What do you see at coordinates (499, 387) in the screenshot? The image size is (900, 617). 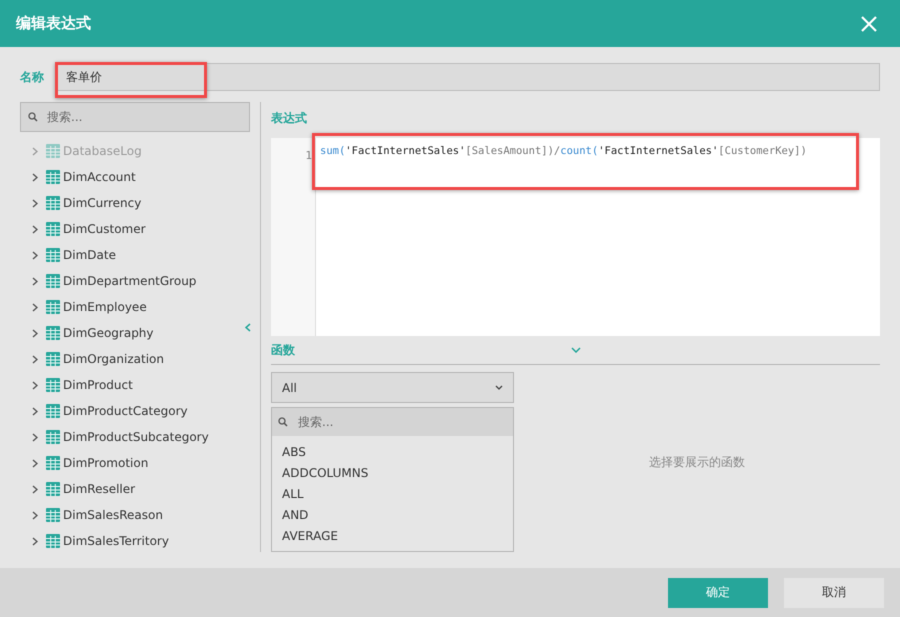 I see `caret-icon` at bounding box center [499, 387].